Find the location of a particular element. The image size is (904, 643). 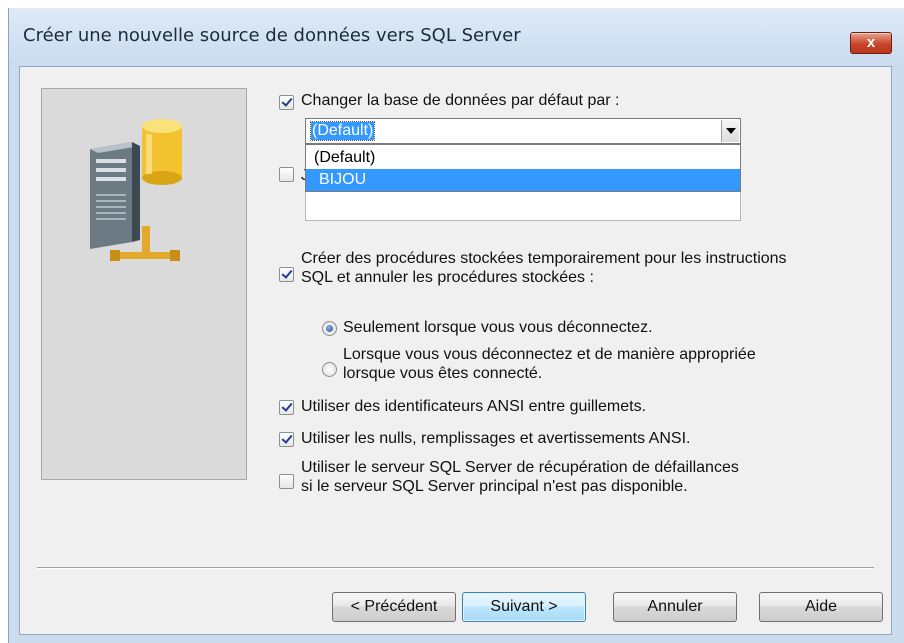

cylinder-highlight is located at coordinates (149, 154).